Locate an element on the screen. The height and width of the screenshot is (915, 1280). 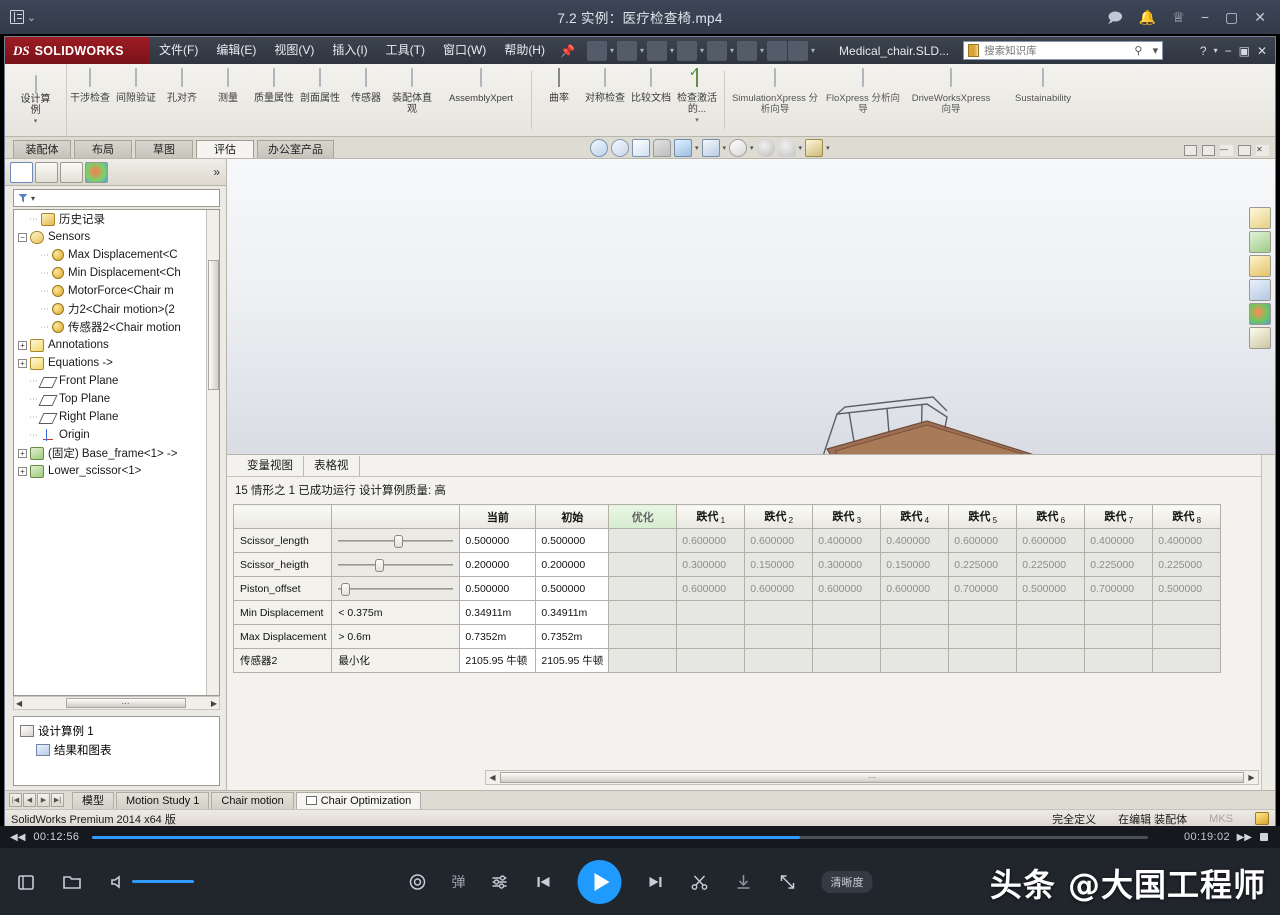
search-icon: ⚲ is located at coordinates (1138, 50).